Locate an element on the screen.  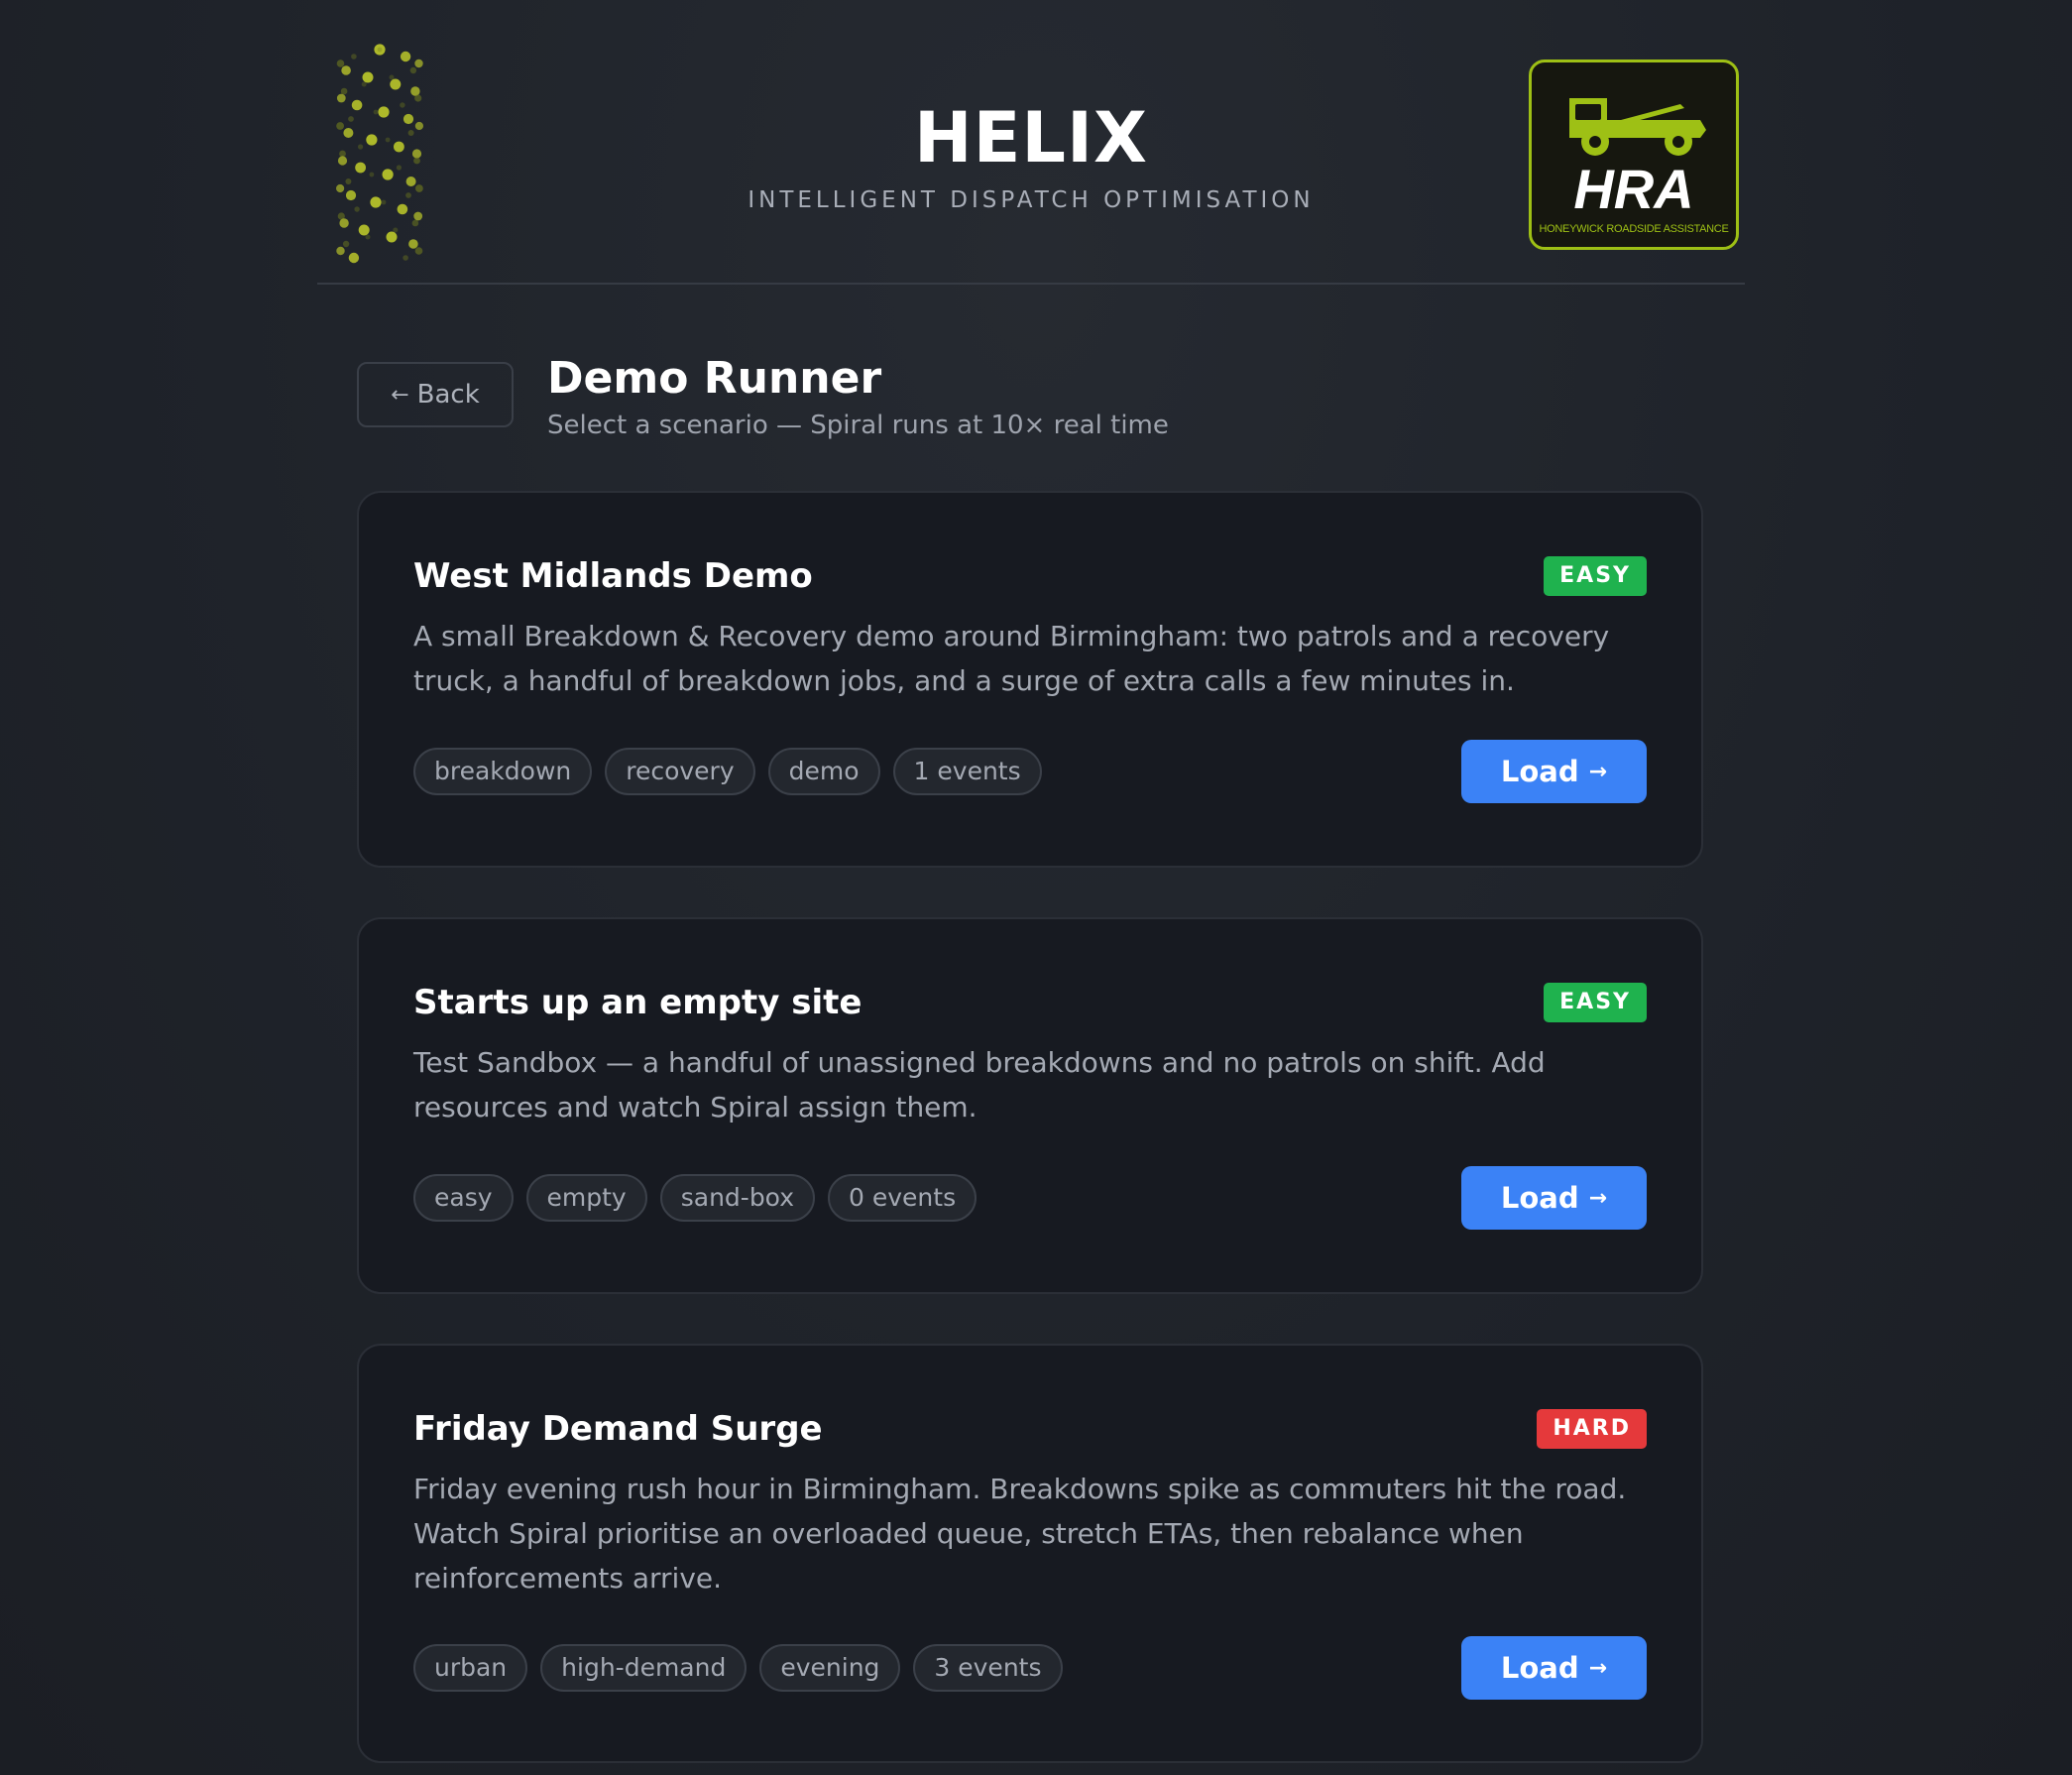
tag-list: urban high-demand evening 3 events is located at coordinates (738, 1668).